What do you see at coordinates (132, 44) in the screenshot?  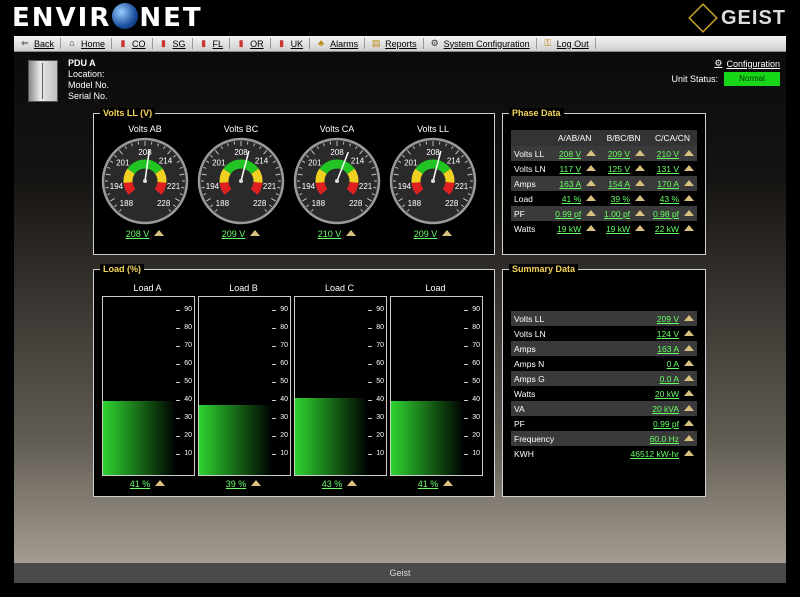 I see `nav-co: ▮ CO` at bounding box center [132, 44].